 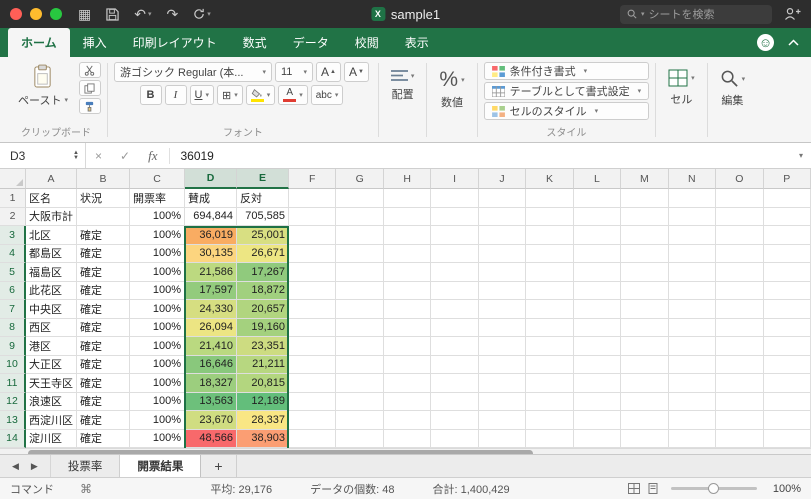 I want to click on cell-I1, so click(x=455, y=198).